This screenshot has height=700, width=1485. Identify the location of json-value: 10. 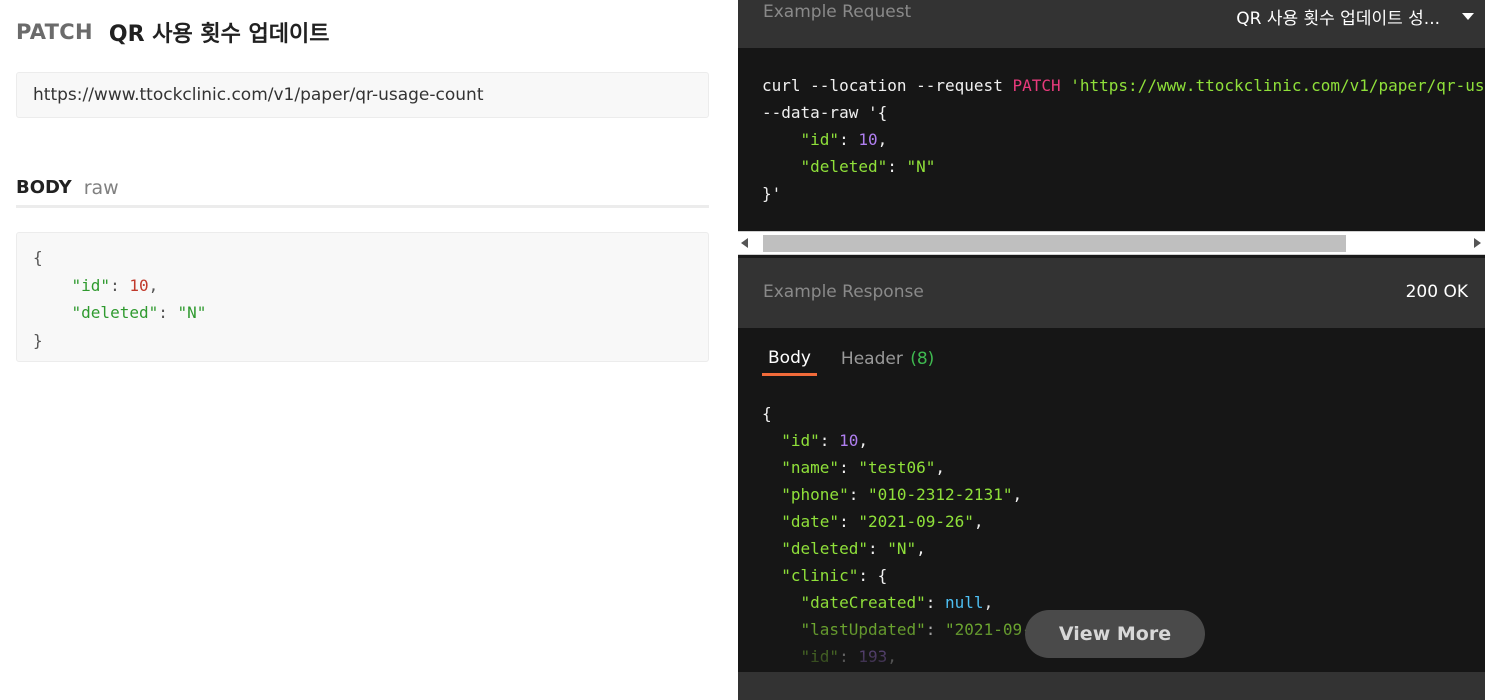
(139, 285).